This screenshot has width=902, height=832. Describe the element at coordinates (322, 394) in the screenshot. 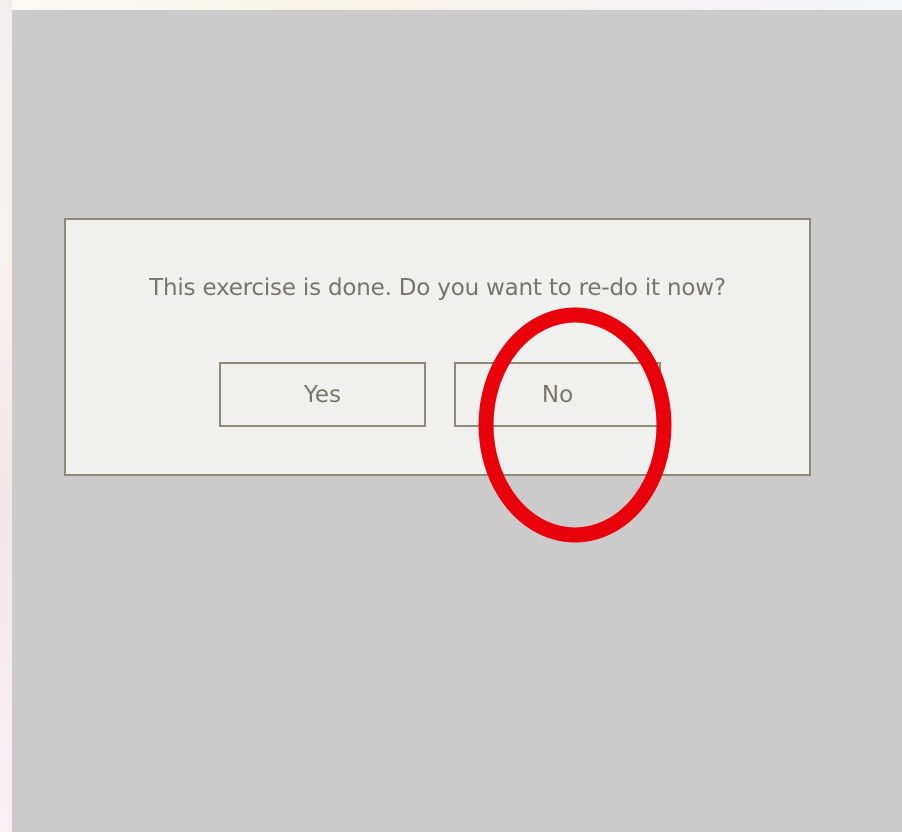

I see `yes-button: Yes` at that location.